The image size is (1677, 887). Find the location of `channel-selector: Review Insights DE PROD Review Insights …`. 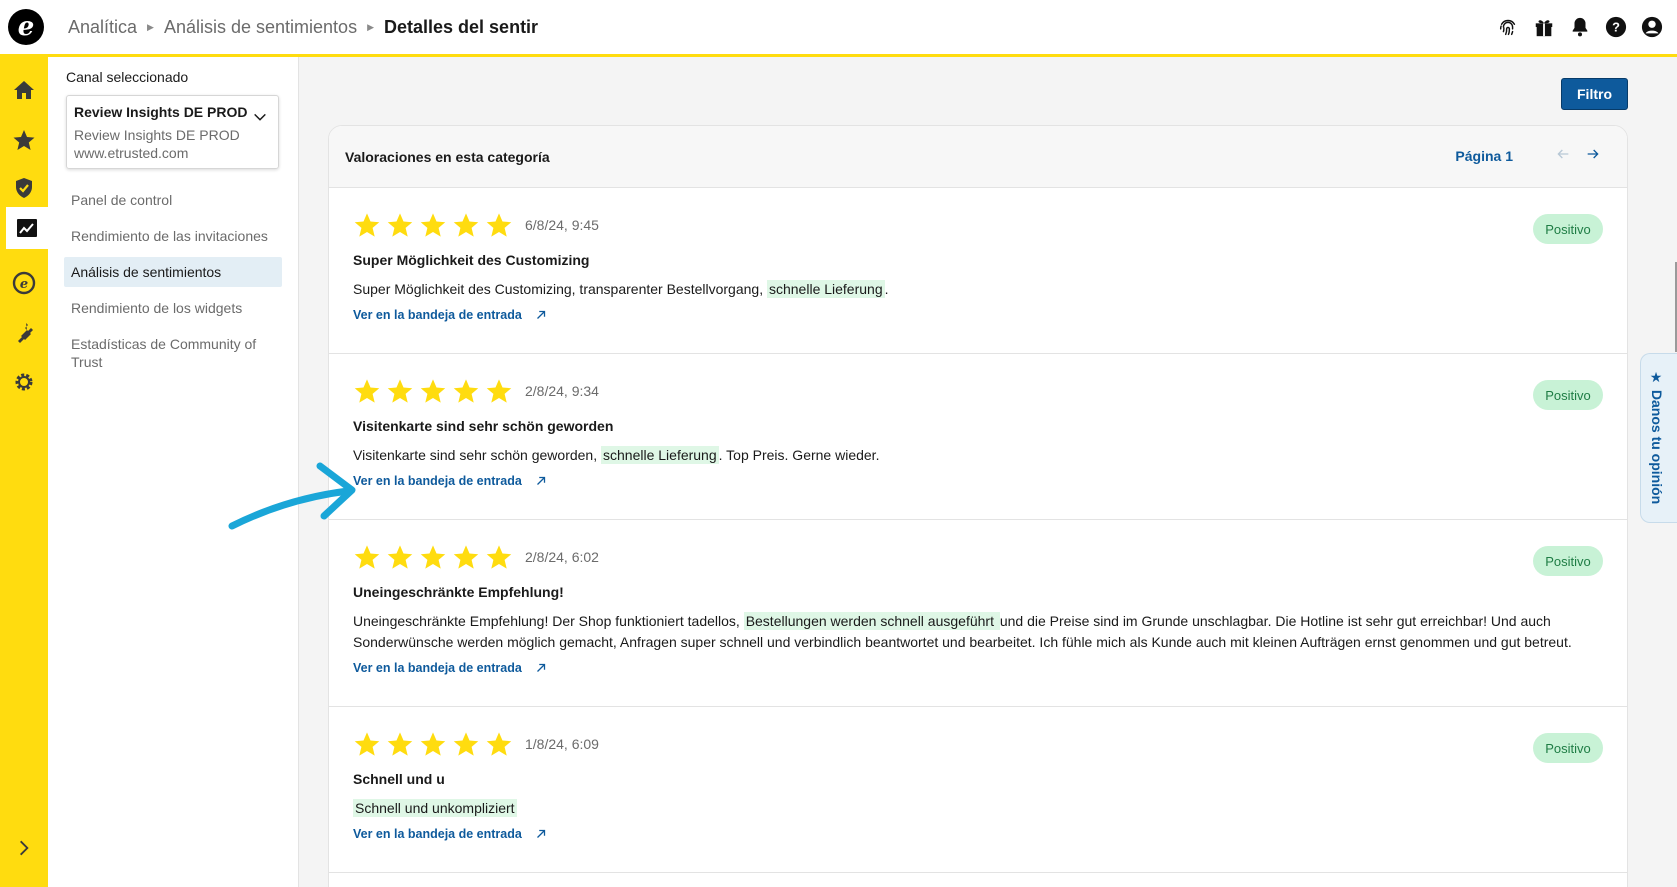

channel-selector: Review Insights DE PROD Review Insights … is located at coordinates (172, 132).